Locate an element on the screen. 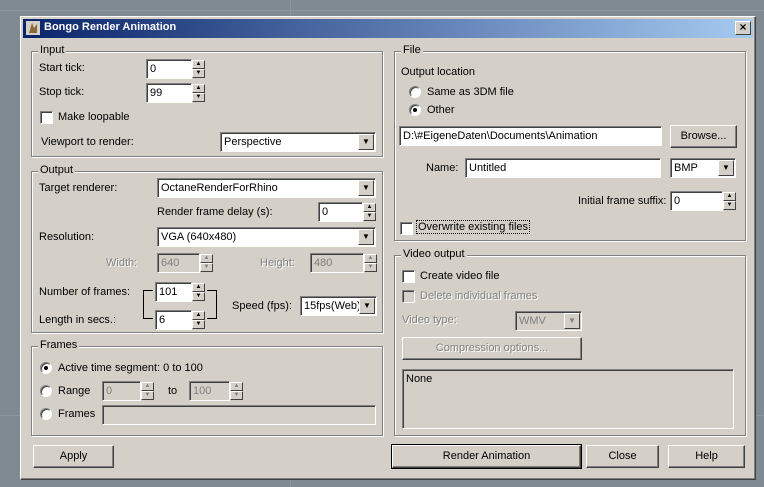 This screenshot has width=764, height=487. range-from-input: 0 is located at coordinates (121, 391).